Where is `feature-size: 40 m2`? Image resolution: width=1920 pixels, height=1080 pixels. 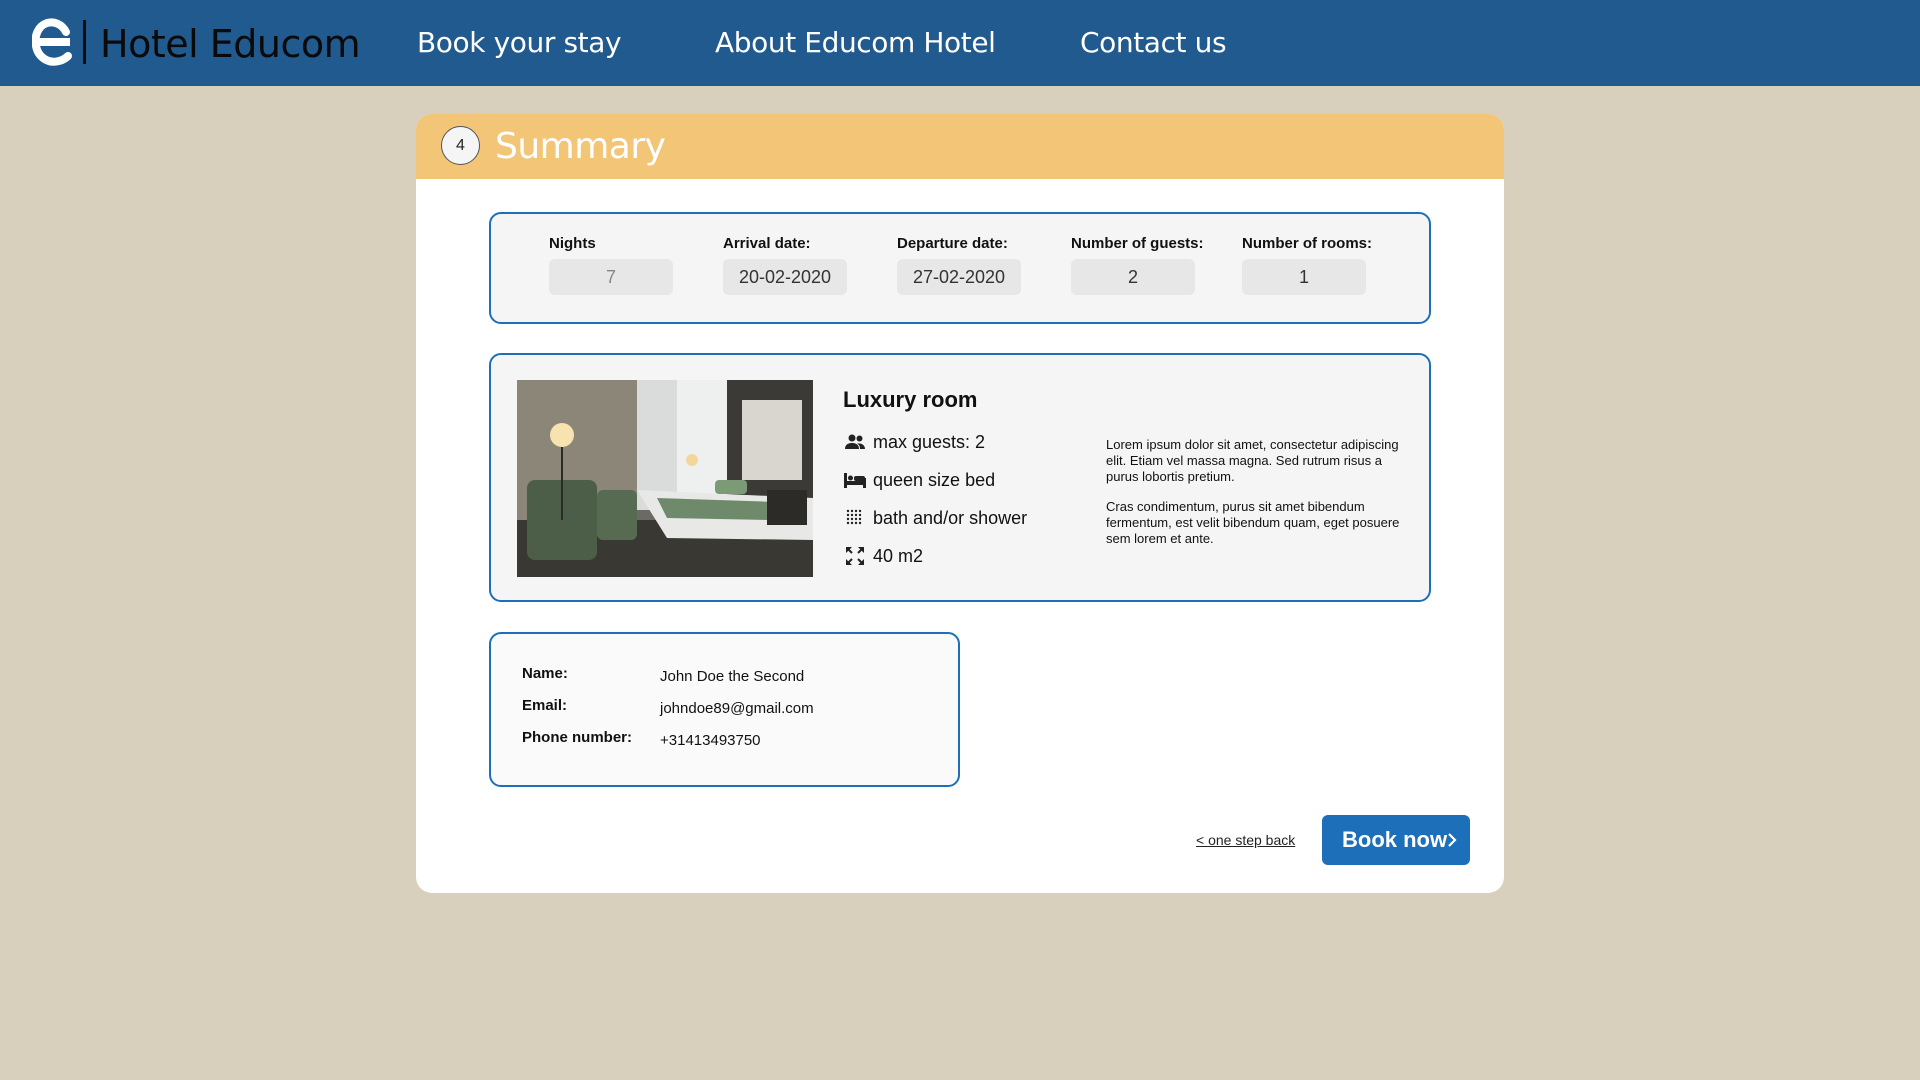
feature-size: 40 m2 is located at coordinates (883, 556).